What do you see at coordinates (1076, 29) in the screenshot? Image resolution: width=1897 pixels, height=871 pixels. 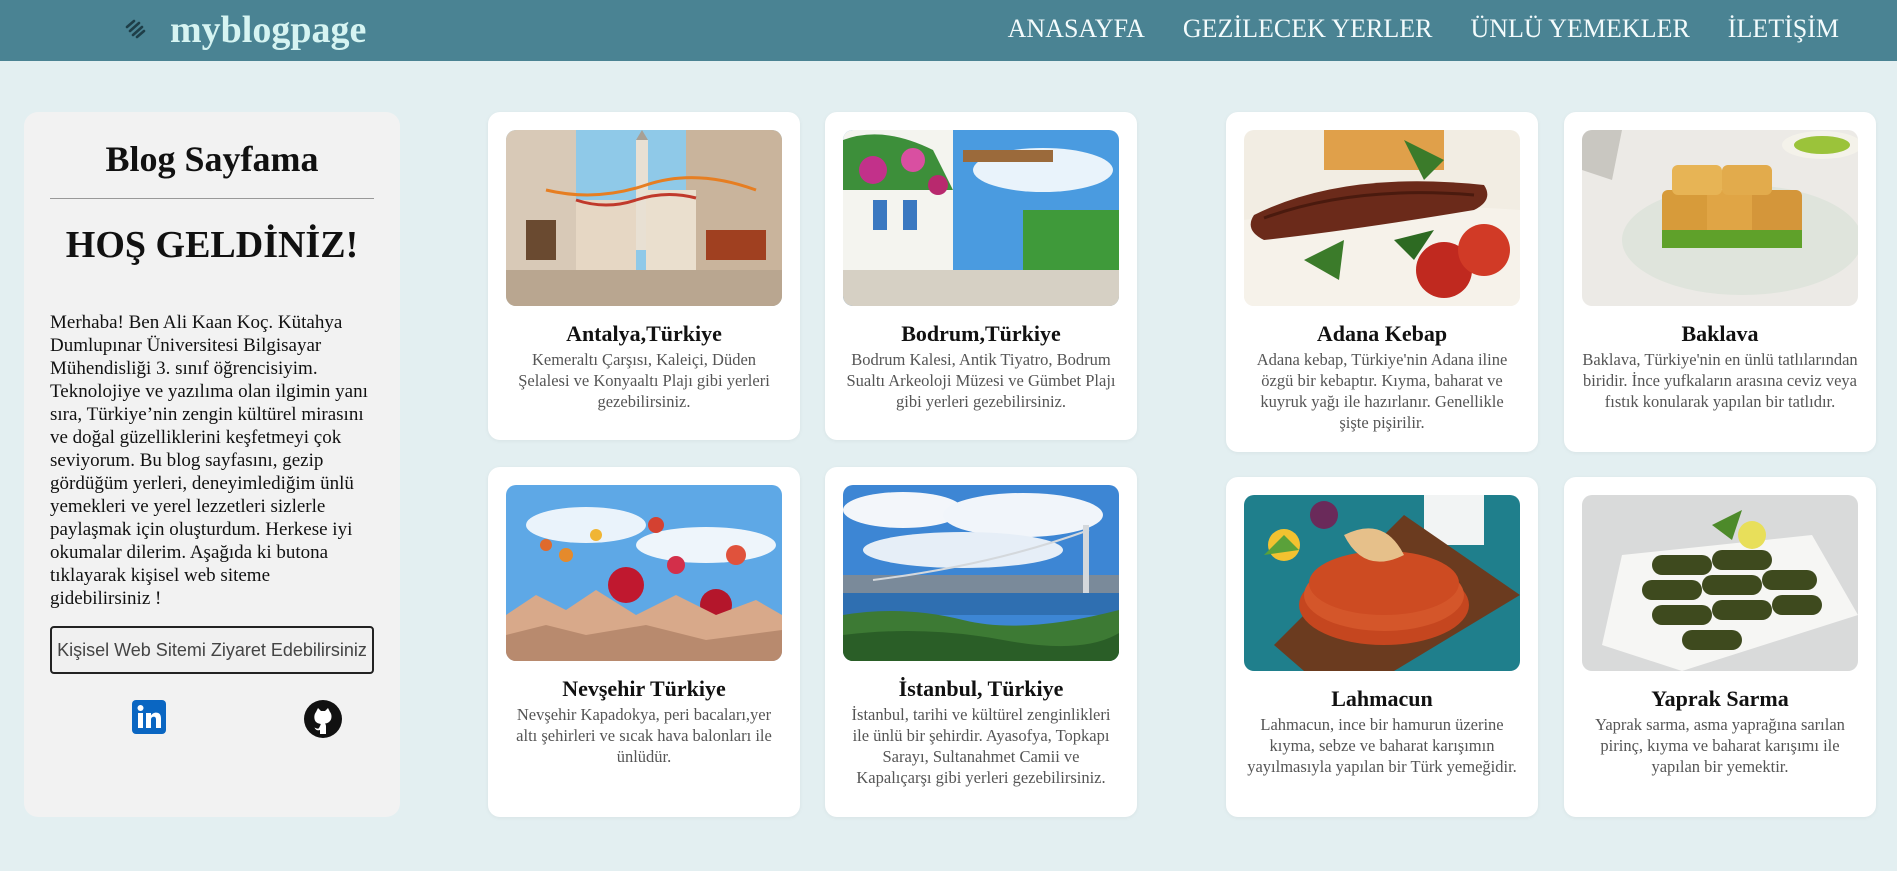 I see `nav-home: ANASAYFA` at bounding box center [1076, 29].